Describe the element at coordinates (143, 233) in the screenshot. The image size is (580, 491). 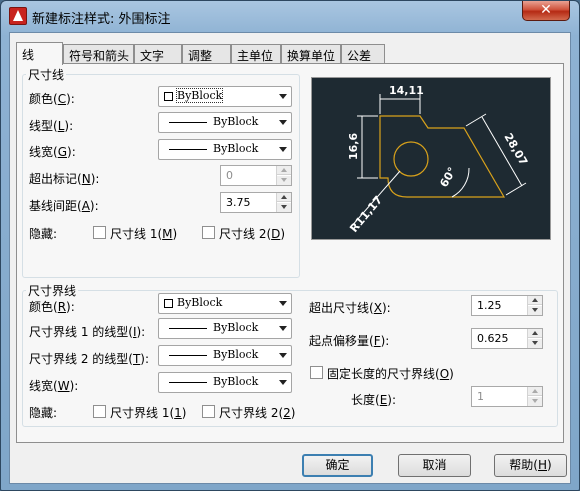
I see `suppress-dim-line1-label: 尺寸线 1(M)` at that location.